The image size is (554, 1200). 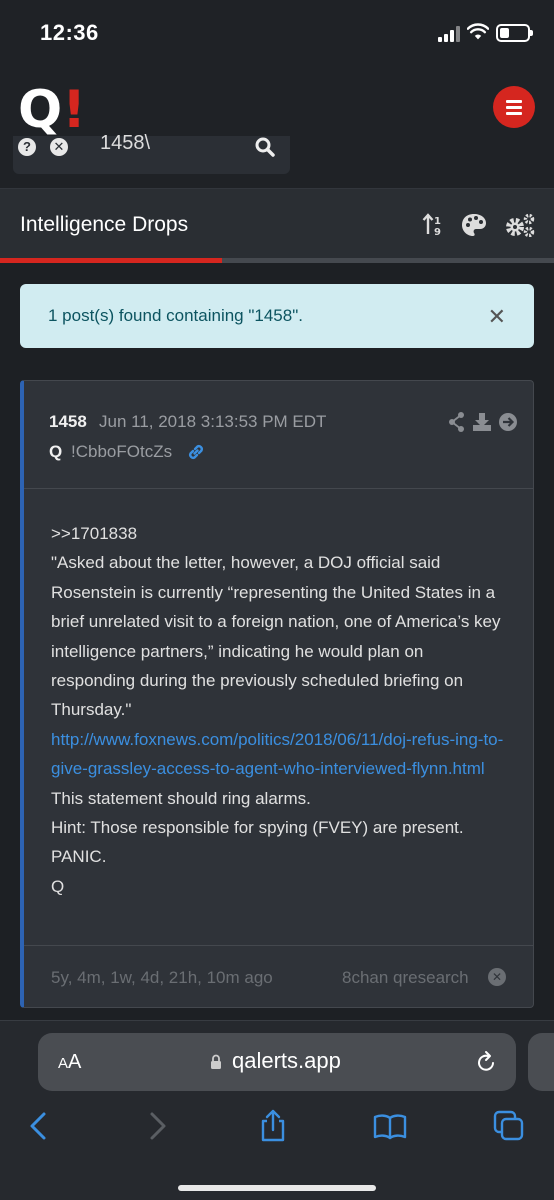 I want to click on palette-icon, so click(x=474, y=225).